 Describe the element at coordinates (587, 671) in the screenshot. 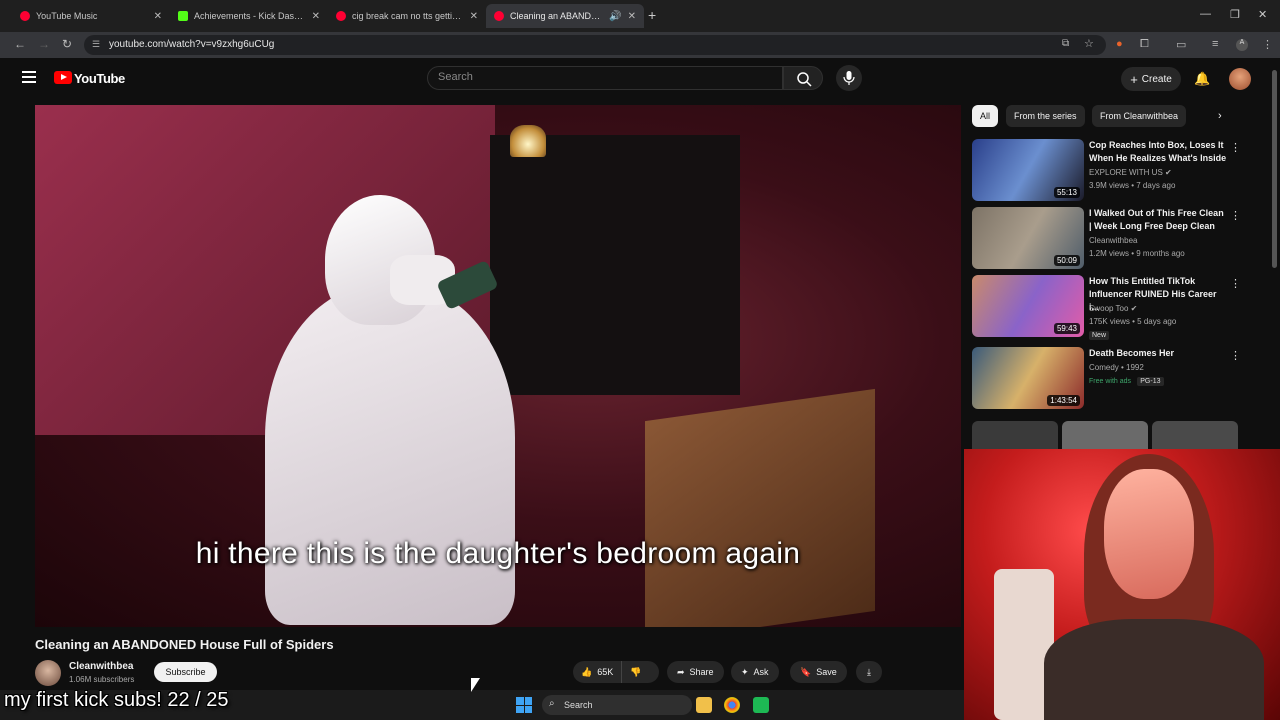

I see `thumbs-up-icon: 👍` at that location.